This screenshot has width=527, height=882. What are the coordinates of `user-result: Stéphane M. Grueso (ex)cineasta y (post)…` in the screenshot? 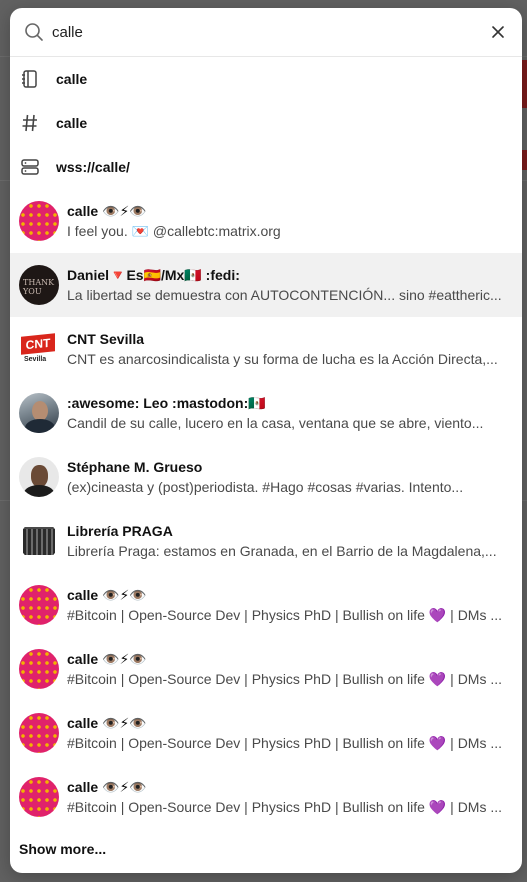 It's located at (266, 477).